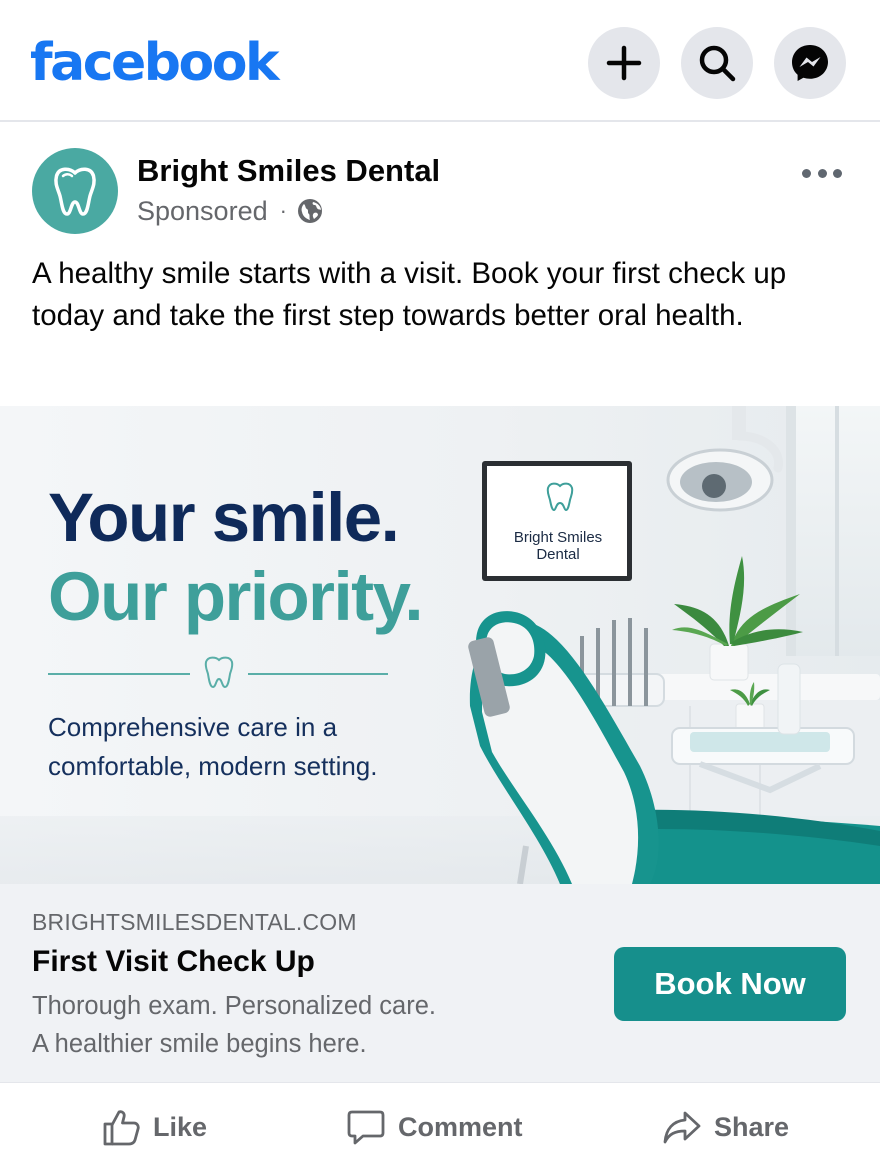  I want to click on page-avatar, so click(75, 191).